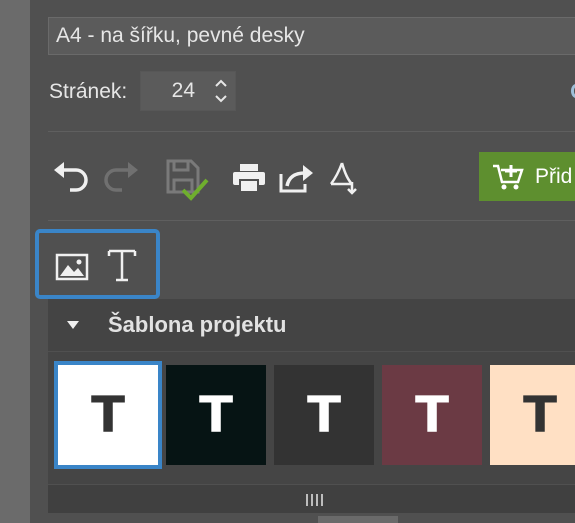  I want to click on undo-icon, so click(71, 177).